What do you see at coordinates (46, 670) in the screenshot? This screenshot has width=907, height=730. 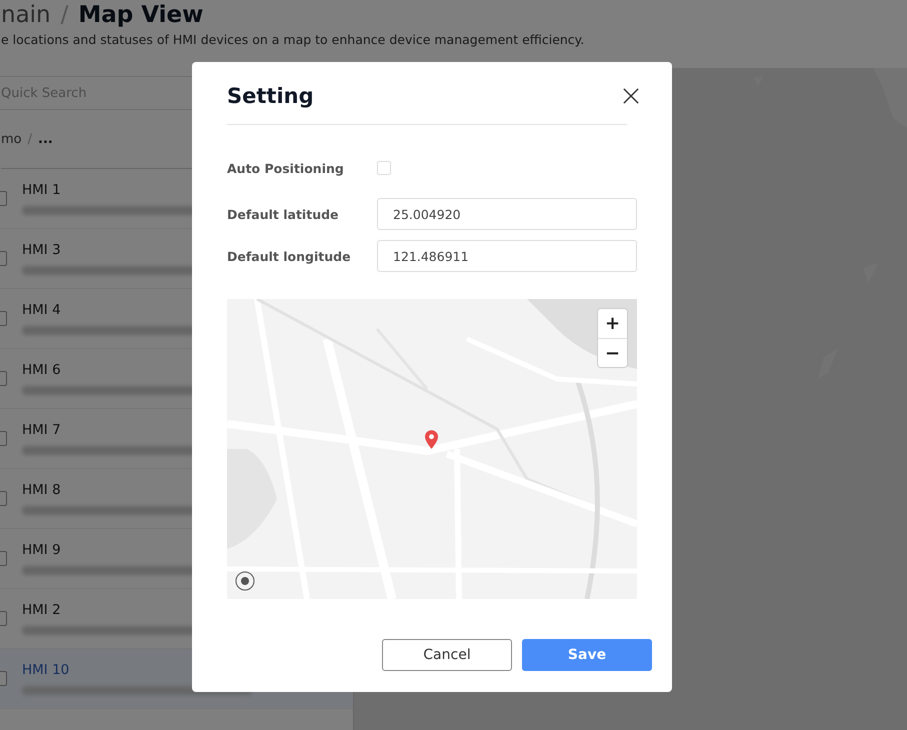 I see `device-name: HMI 10` at bounding box center [46, 670].